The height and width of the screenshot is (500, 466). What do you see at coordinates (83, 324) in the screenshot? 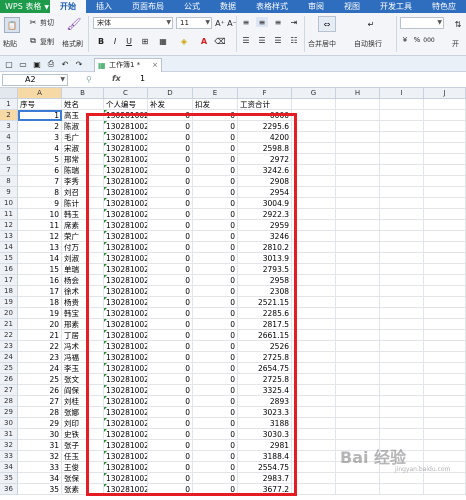
I see `cell: 邢素` at bounding box center [83, 324].